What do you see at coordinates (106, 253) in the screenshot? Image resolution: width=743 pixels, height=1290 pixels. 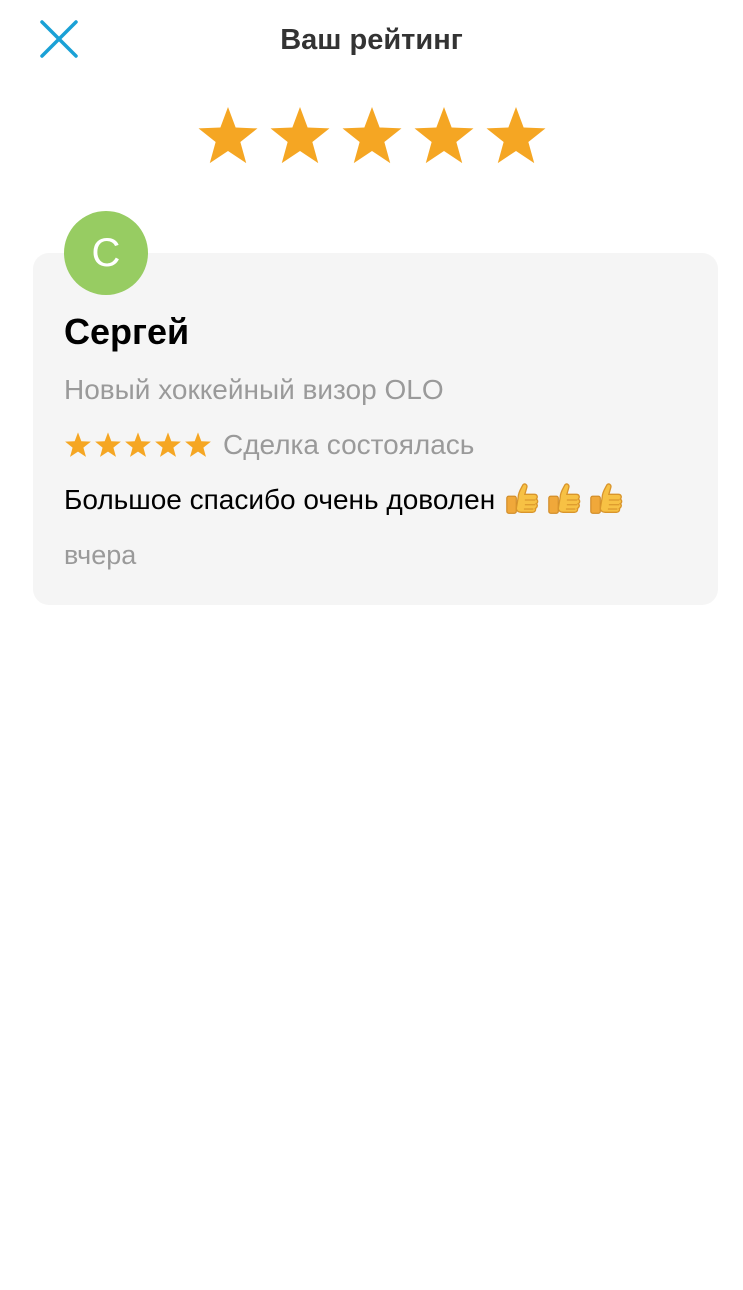 I see `avatar: С` at bounding box center [106, 253].